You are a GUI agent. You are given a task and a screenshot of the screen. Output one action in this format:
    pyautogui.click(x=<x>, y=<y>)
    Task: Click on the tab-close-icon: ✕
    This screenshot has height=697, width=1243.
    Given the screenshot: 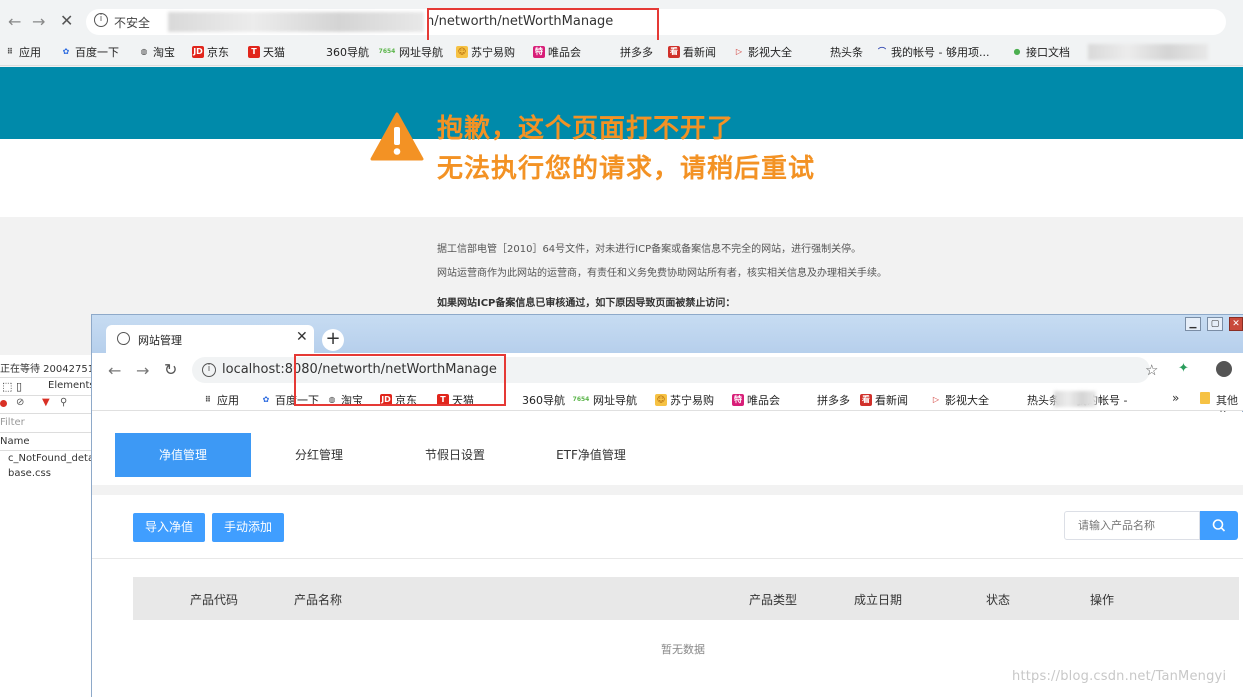 What is the action you would take?
    pyautogui.click(x=302, y=337)
    